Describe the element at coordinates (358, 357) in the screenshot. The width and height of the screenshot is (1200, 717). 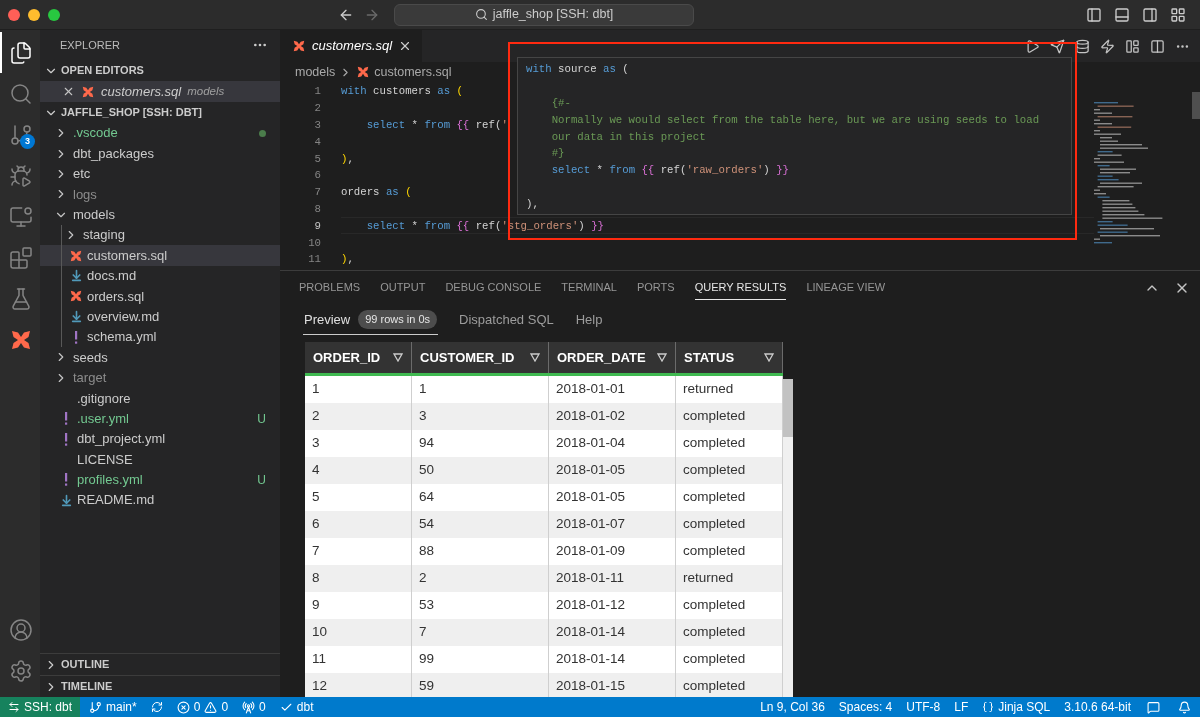
I see `column-header: ORDER_ID` at that location.